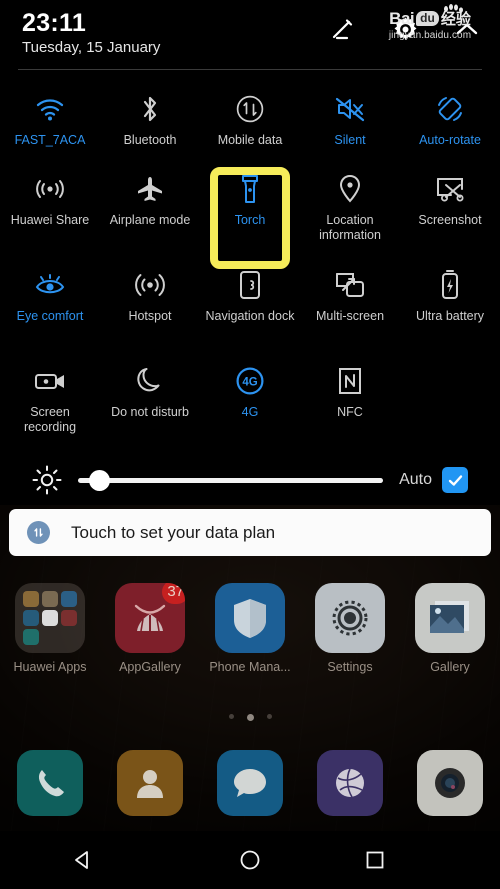  Describe the element at coordinates (150, 285) in the screenshot. I see `hotspot-icon` at that location.